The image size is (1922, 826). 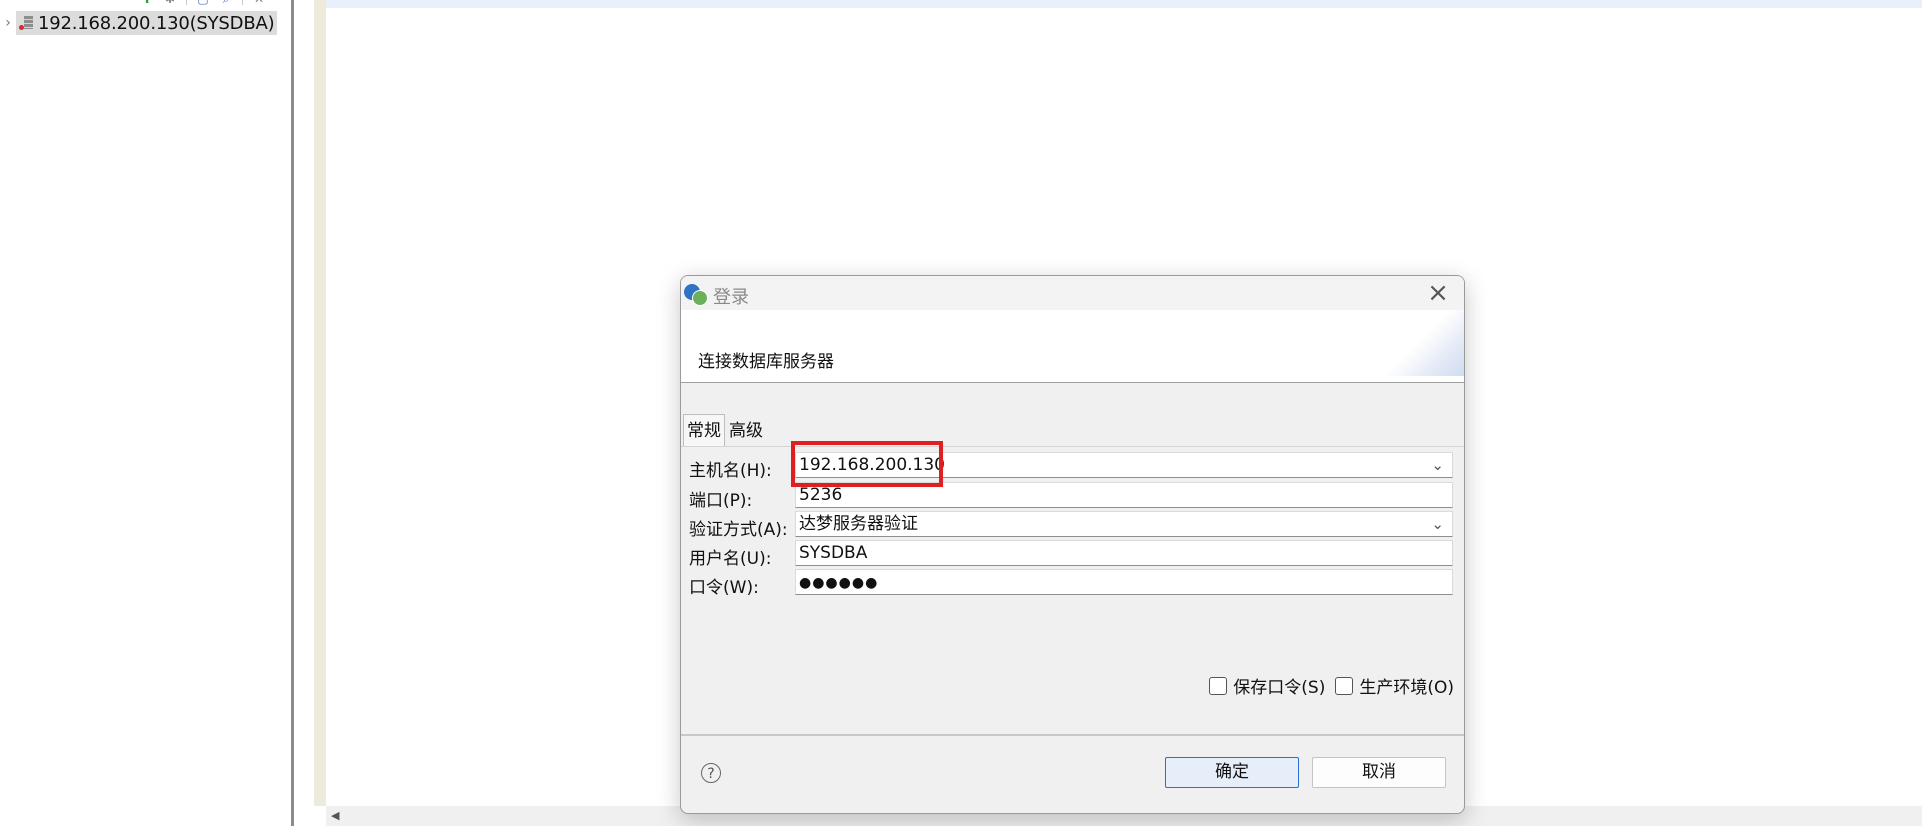 What do you see at coordinates (335, 815) in the screenshot?
I see `scroll-left-arrow-icon: ◀` at bounding box center [335, 815].